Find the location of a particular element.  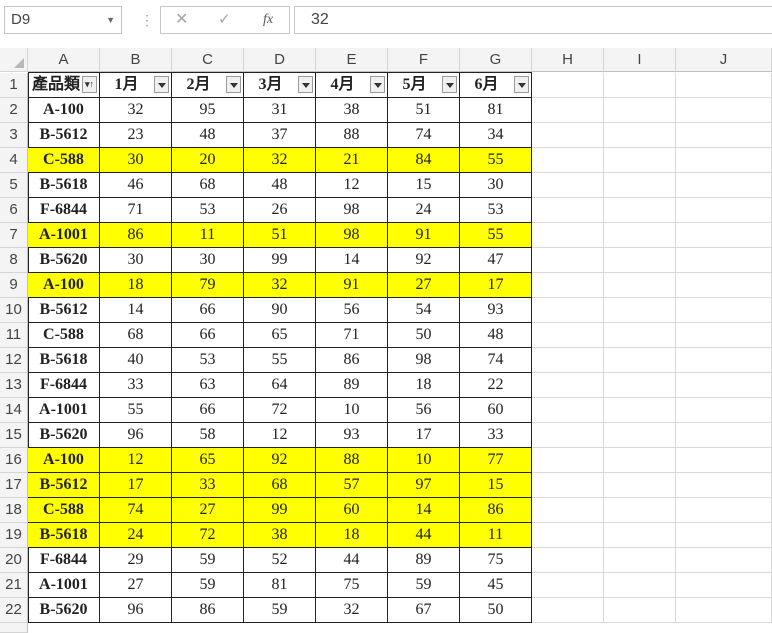

product-cell: A-100 is located at coordinates (64, 110).